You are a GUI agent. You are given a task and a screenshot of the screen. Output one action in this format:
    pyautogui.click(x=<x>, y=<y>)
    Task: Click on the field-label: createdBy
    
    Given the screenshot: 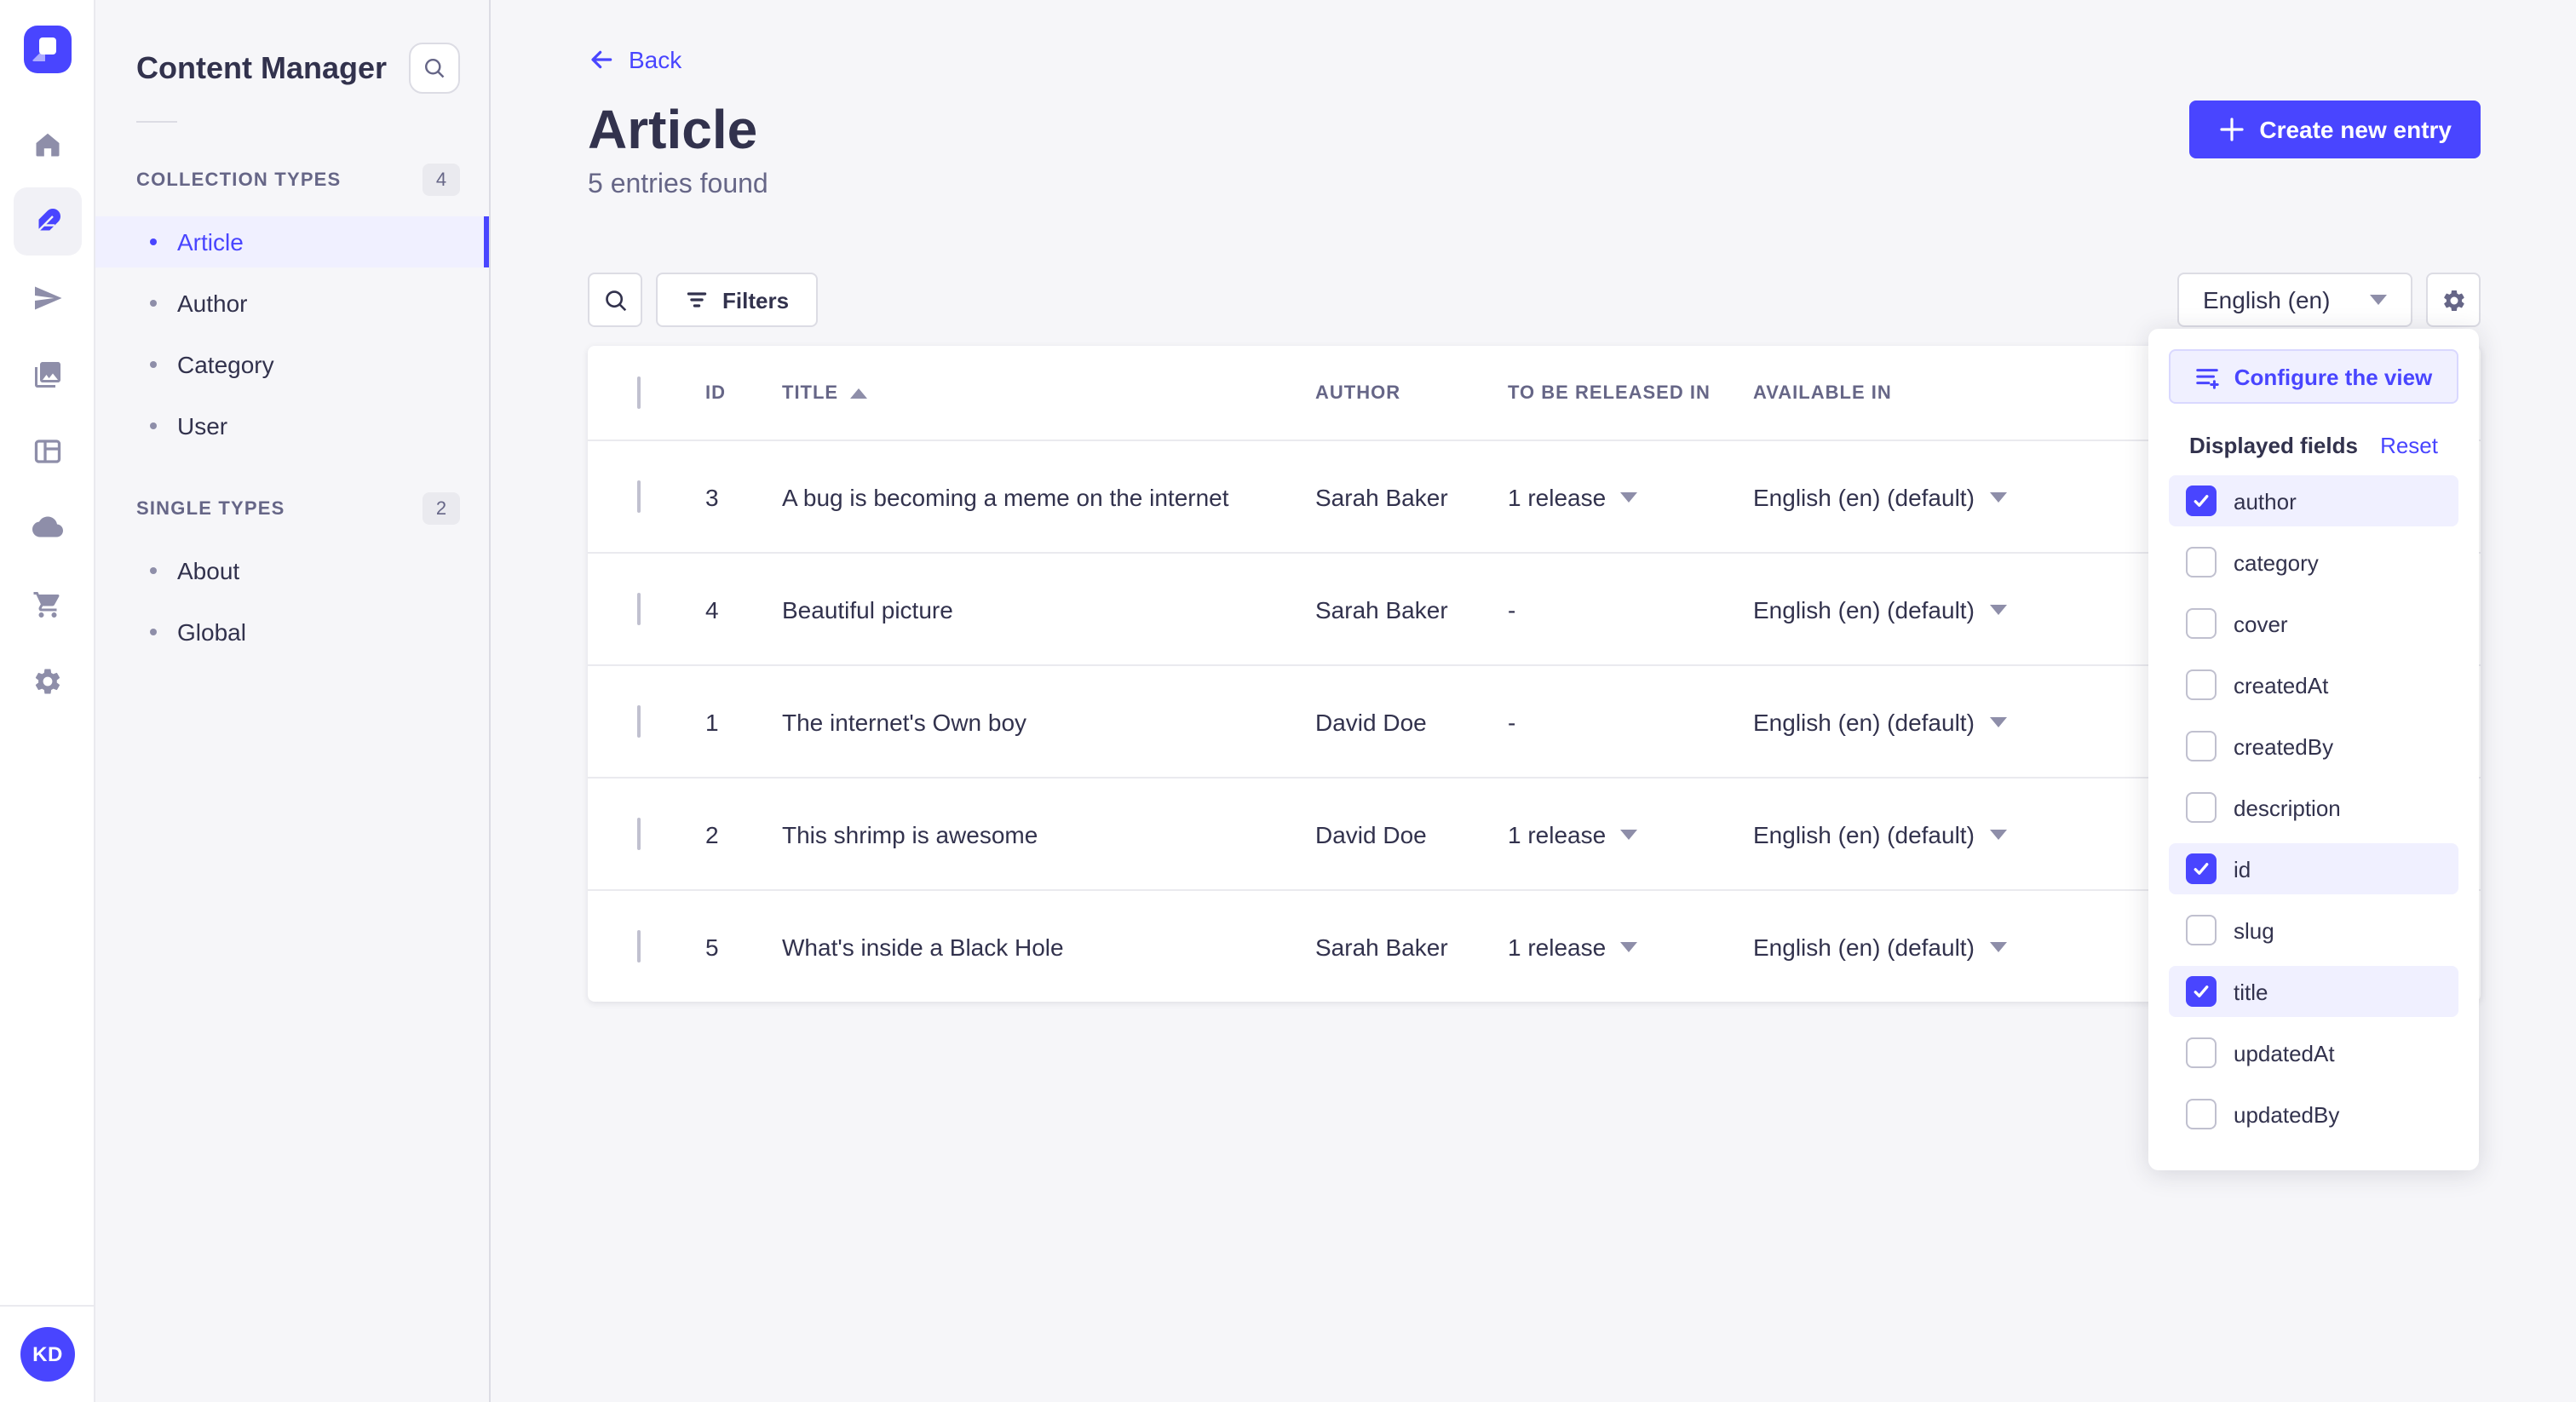 What is the action you would take?
    pyautogui.click(x=2284, y=746)
    